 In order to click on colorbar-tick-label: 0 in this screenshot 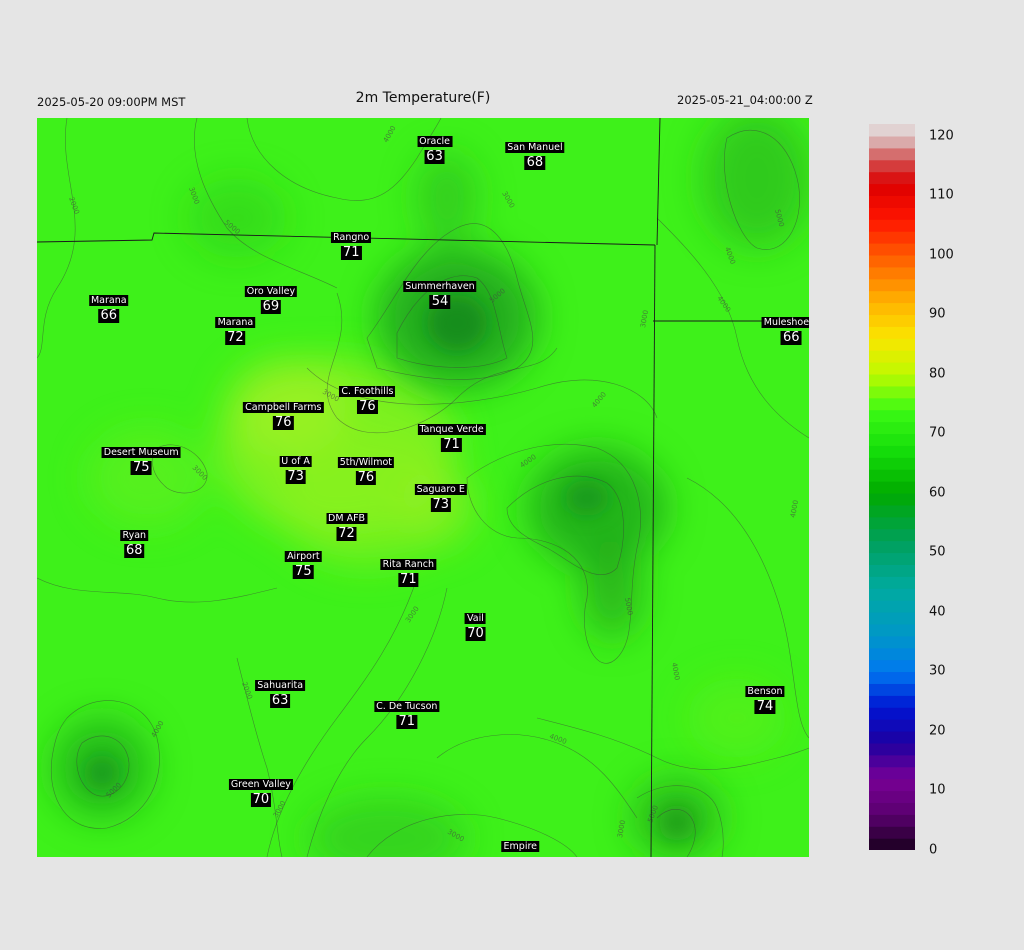, I will do `click(933, 850)`.